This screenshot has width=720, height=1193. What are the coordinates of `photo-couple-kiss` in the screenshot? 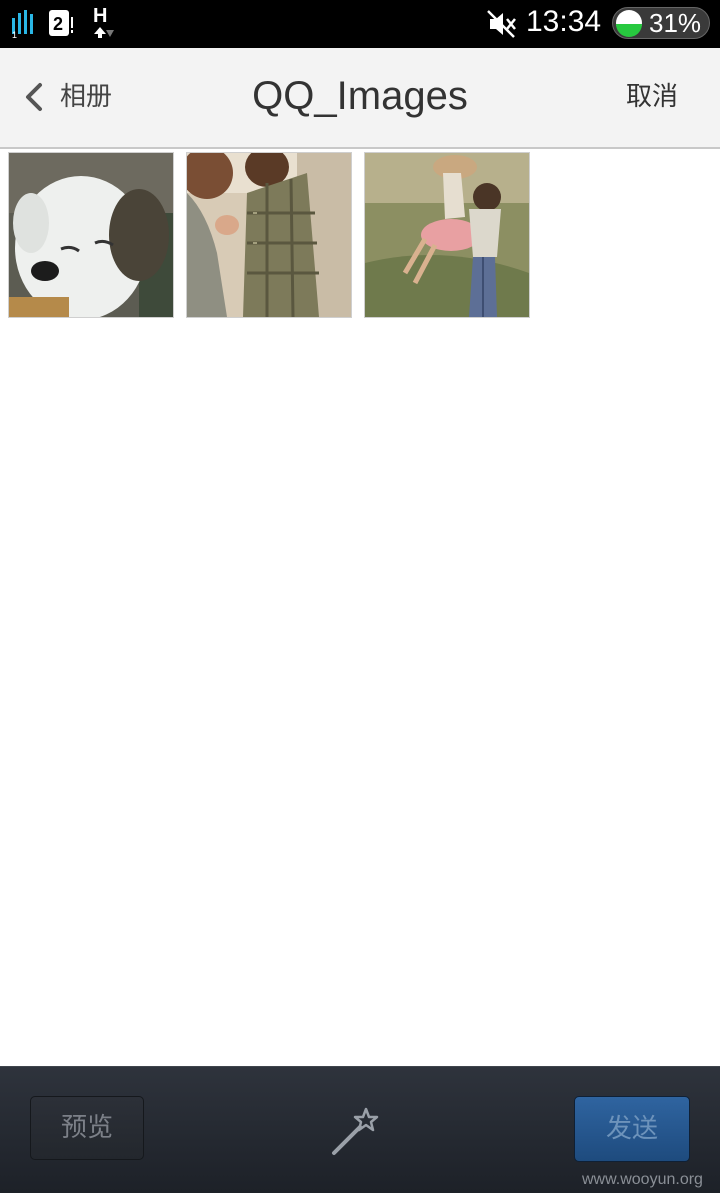 It's located at (269, 235).